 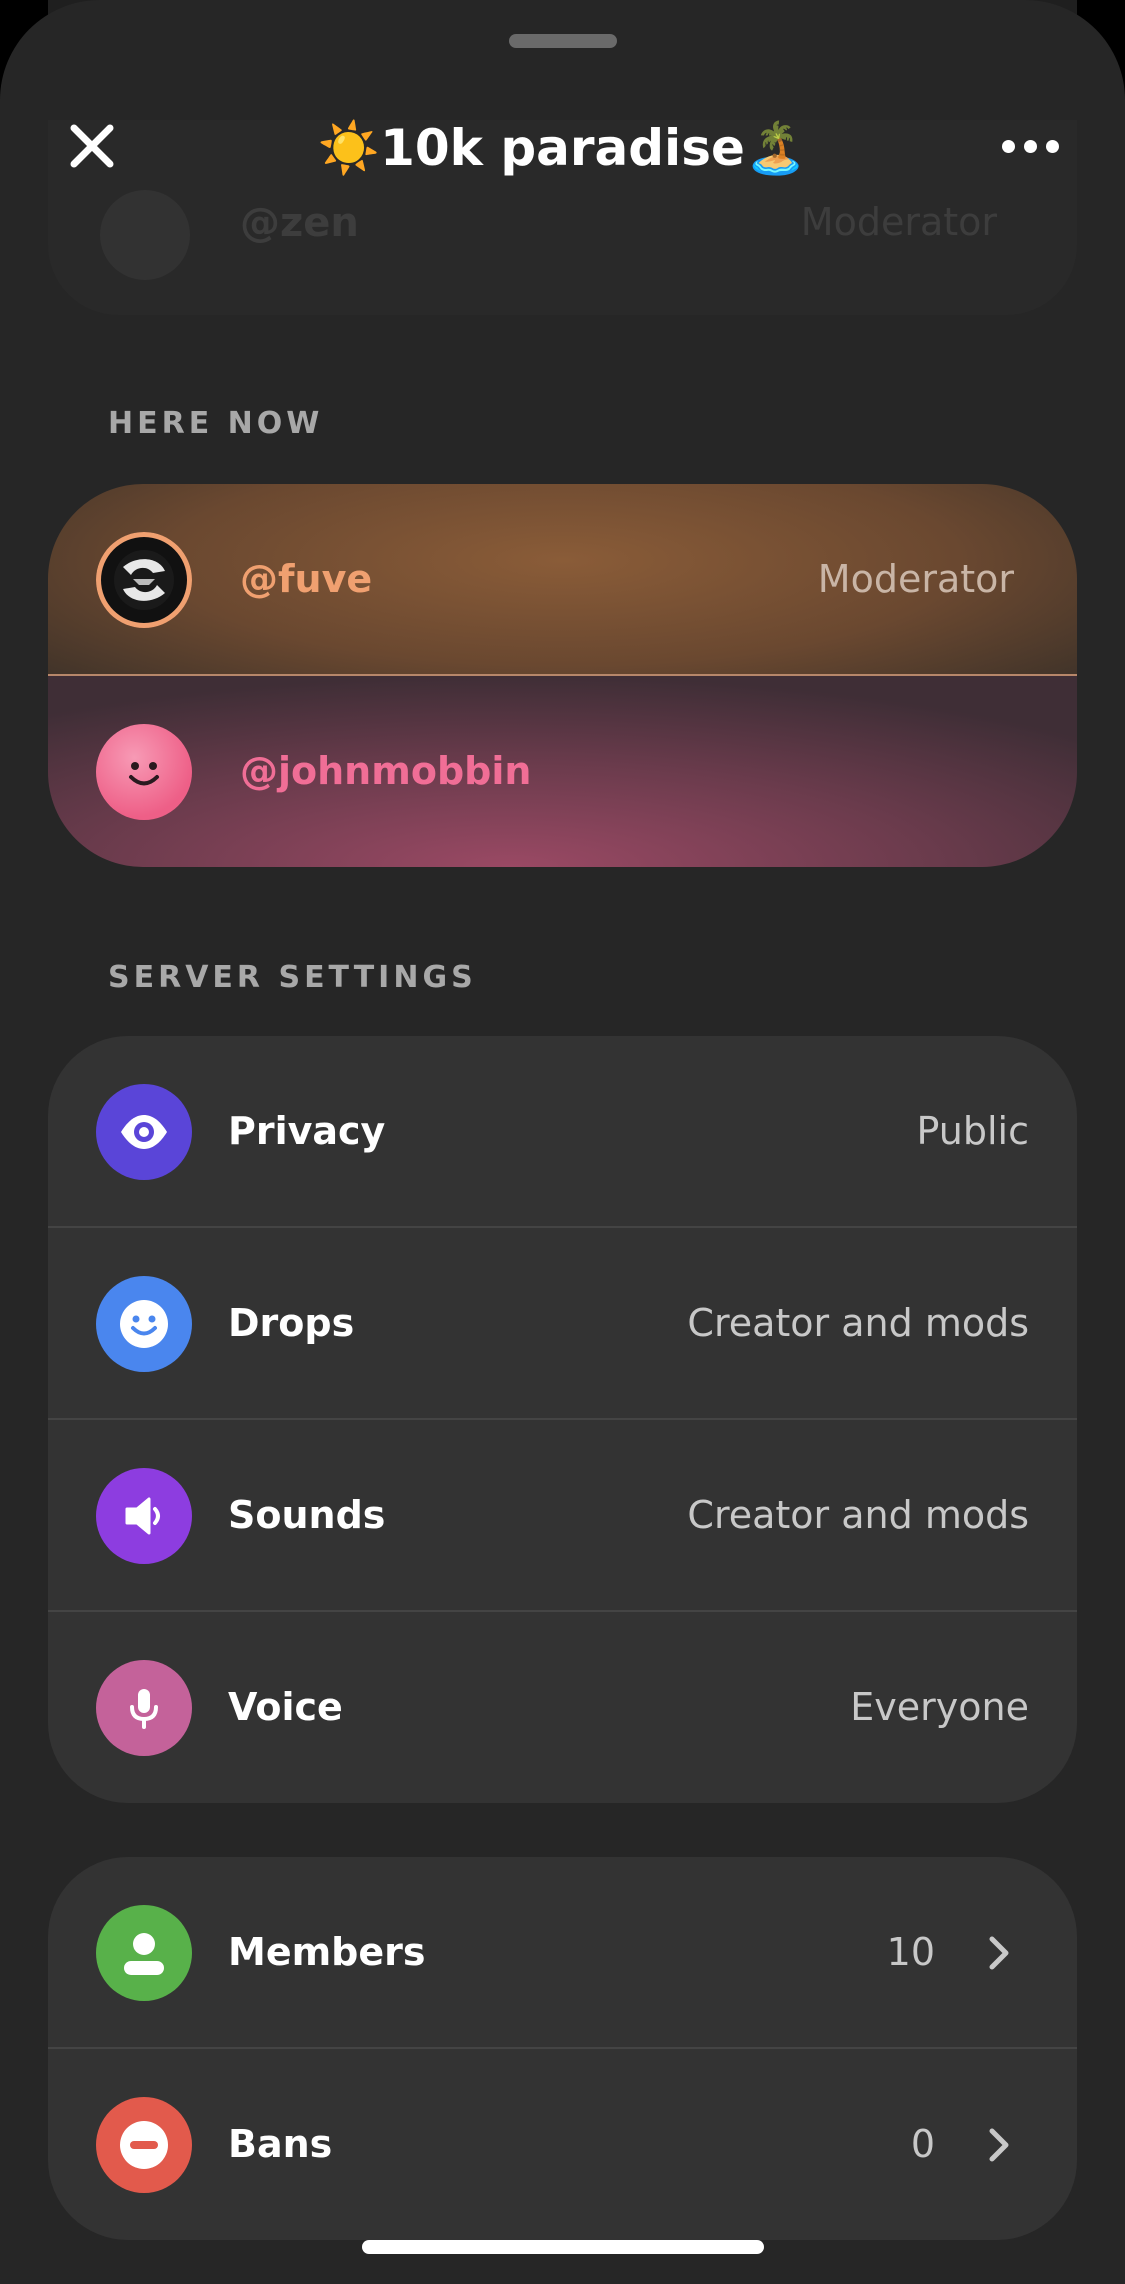 I want to click on person-icon, so click(x=144, y=1954).